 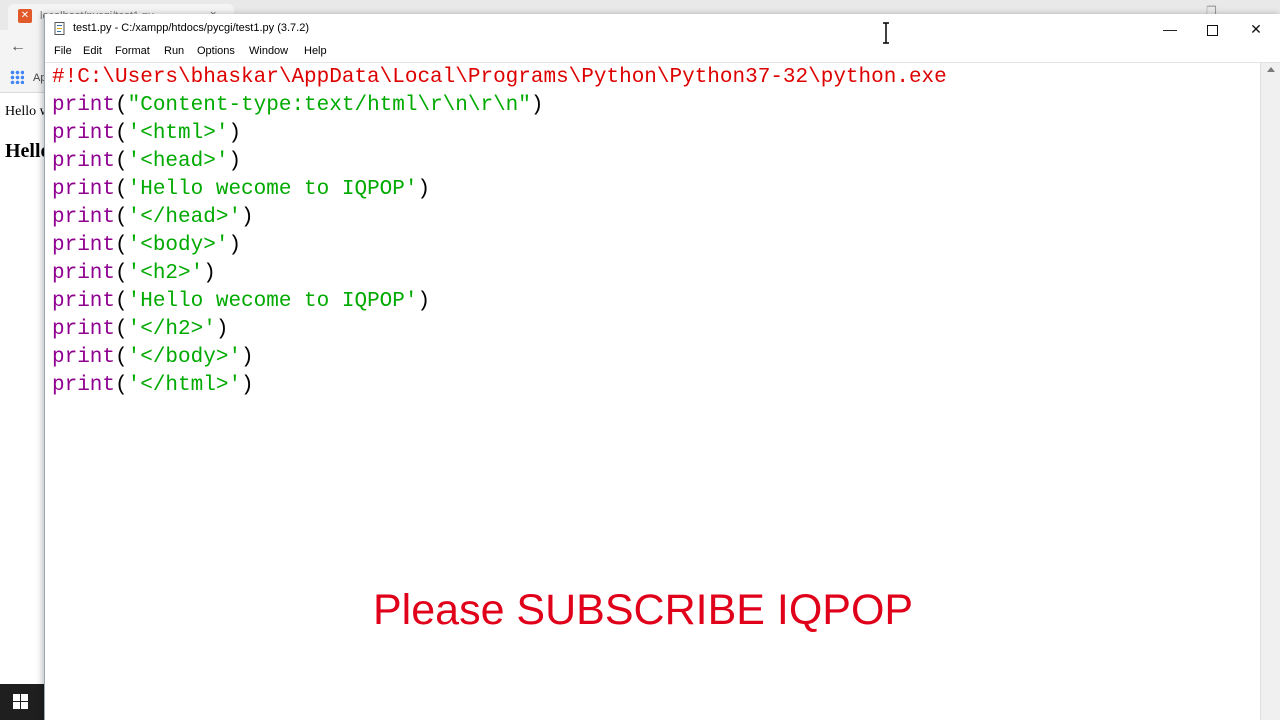 What do you see at coordinates (1270, 391) in the screenshot?
I see `vertical-scrollbar` at bounding box center [1270, 391].